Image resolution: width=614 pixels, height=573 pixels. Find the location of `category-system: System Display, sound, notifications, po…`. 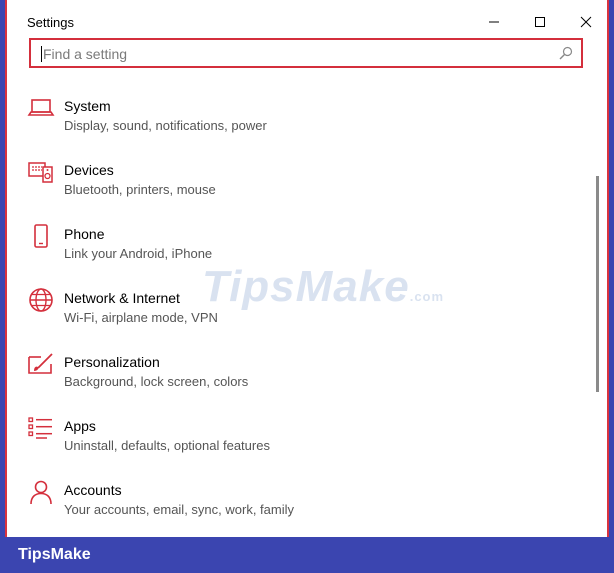

category-system: System Display, sound, notifications, po… is located at coordinates (297, 122).